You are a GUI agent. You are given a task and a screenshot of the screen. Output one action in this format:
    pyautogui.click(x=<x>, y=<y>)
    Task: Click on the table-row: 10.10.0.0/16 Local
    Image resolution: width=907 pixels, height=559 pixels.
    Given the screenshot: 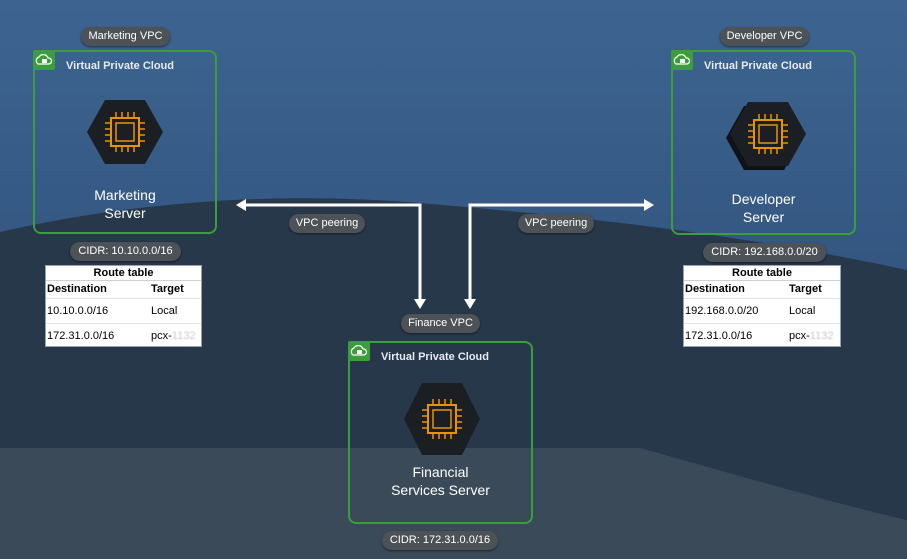 What is the action you would take?
    pyautogui.click(x=123, y=310)
    